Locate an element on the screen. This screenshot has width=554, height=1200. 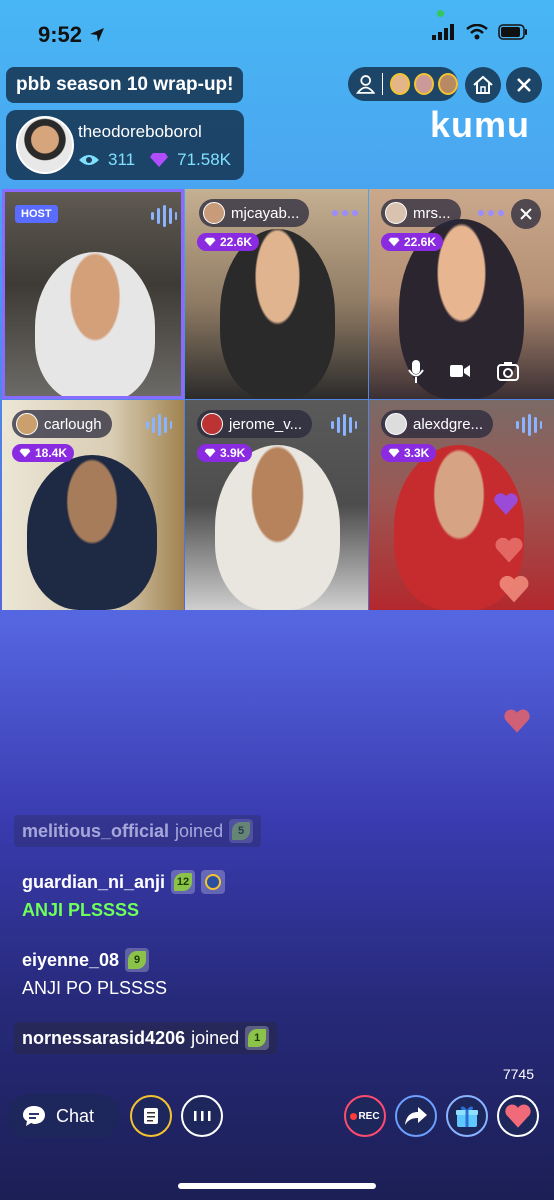
host-badge: HOST is located at coordinates (36, 214).